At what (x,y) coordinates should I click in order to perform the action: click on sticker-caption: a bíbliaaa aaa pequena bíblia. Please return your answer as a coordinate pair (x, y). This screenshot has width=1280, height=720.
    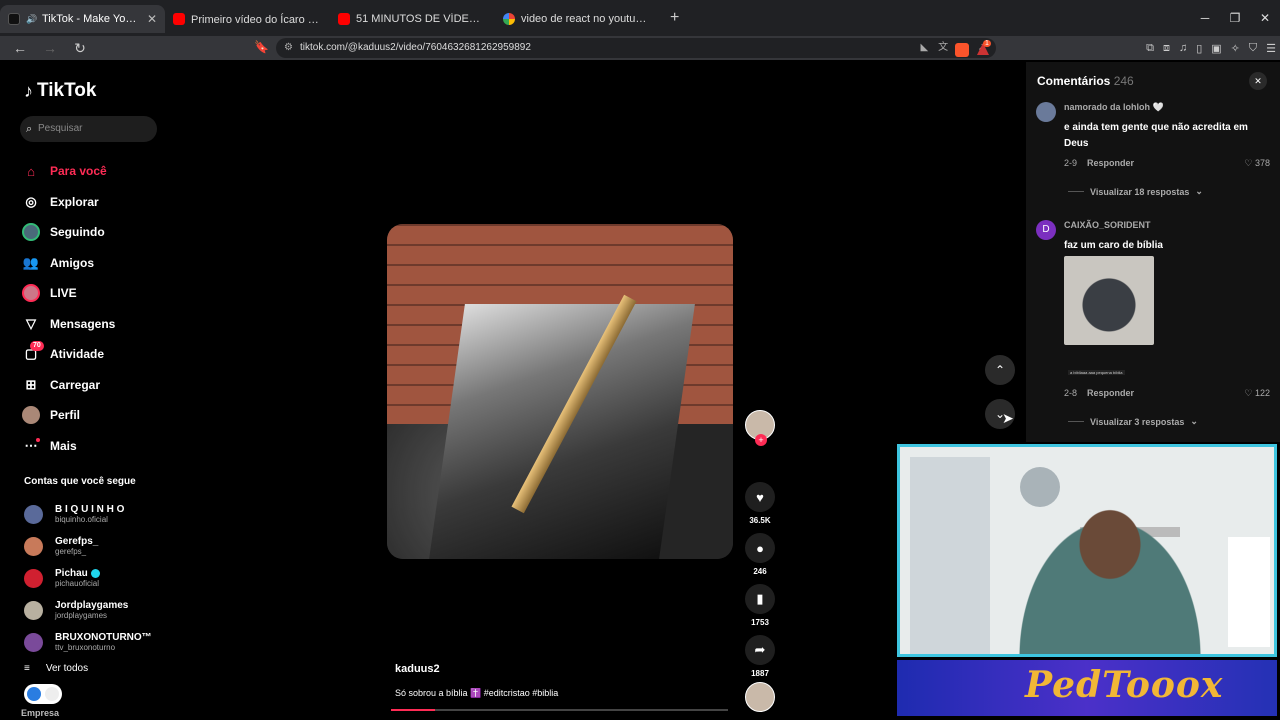
    Looking at the image, I should click on (1096, 372).